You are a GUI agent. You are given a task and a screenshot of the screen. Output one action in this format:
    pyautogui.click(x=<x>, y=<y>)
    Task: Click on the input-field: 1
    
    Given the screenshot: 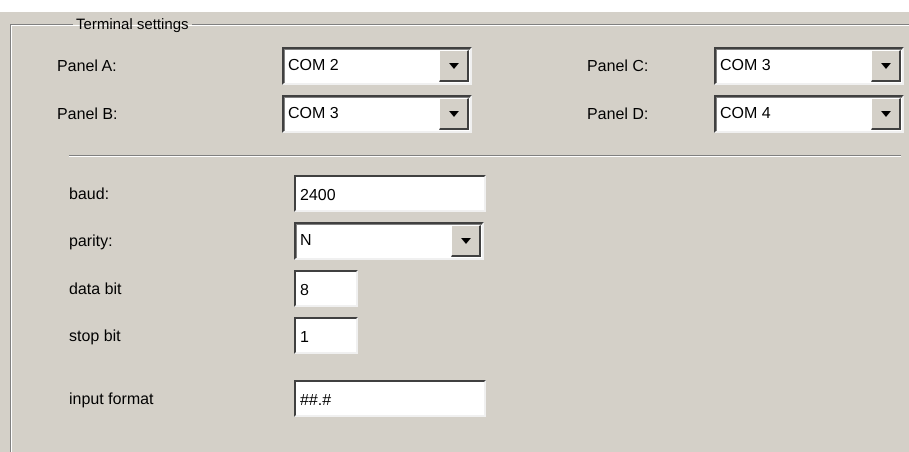 What is the action you would take?
    pyautogui.click(x=326, y=335)
    